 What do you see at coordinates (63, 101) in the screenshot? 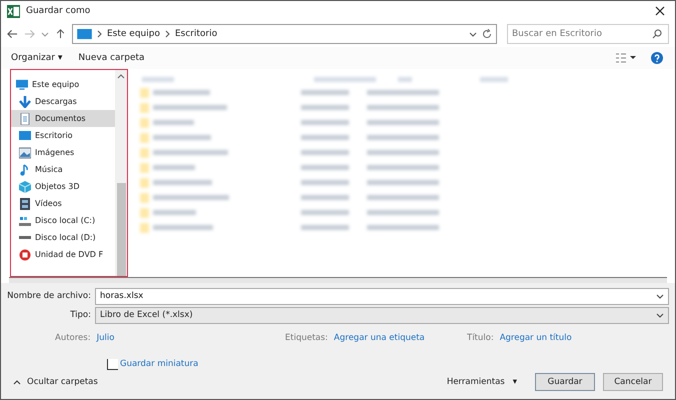
I see `sidebar-item: Descargas` at bounding box center [63, 101].